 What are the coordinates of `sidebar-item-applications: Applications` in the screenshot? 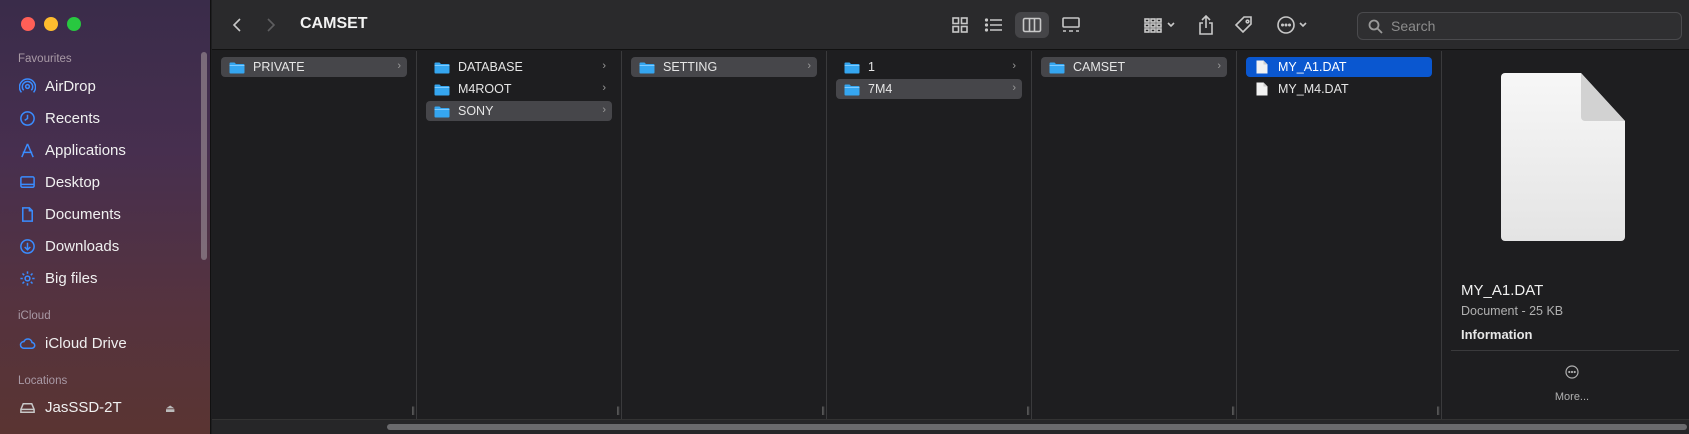 It's located at (72, 150).